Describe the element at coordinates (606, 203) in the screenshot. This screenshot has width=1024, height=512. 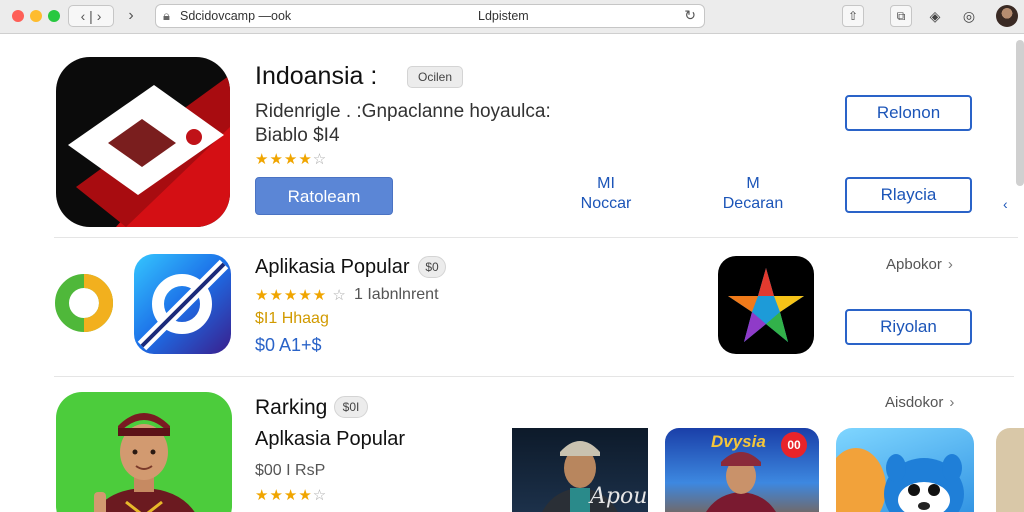
I see `featured-column-1-label: Noccar` at that location.